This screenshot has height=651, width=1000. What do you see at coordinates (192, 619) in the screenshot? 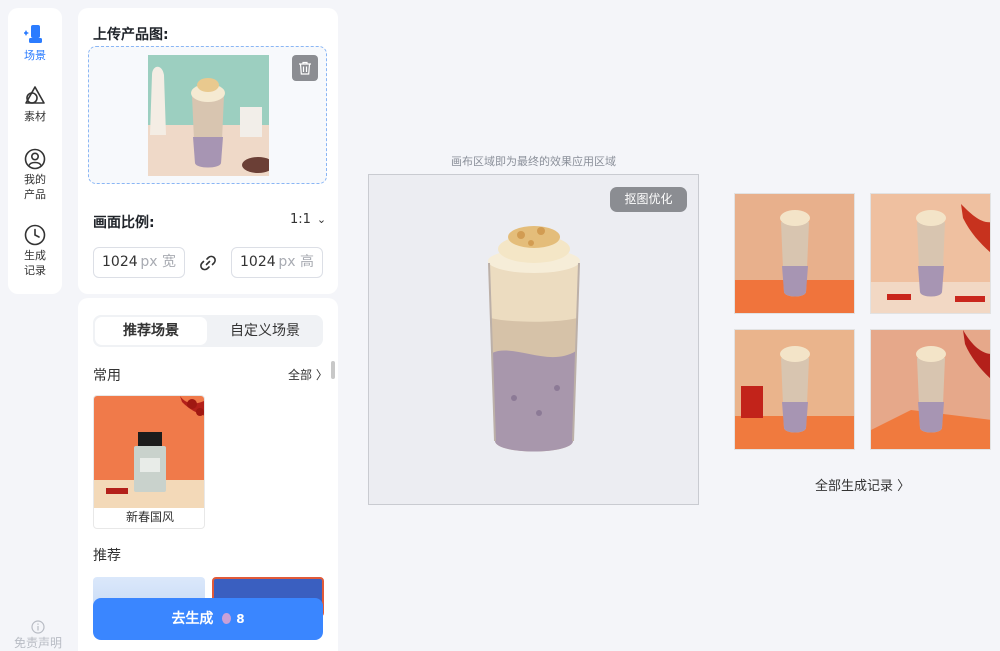
I see `generate-label: 去生成` at bounding box center [192, 619].